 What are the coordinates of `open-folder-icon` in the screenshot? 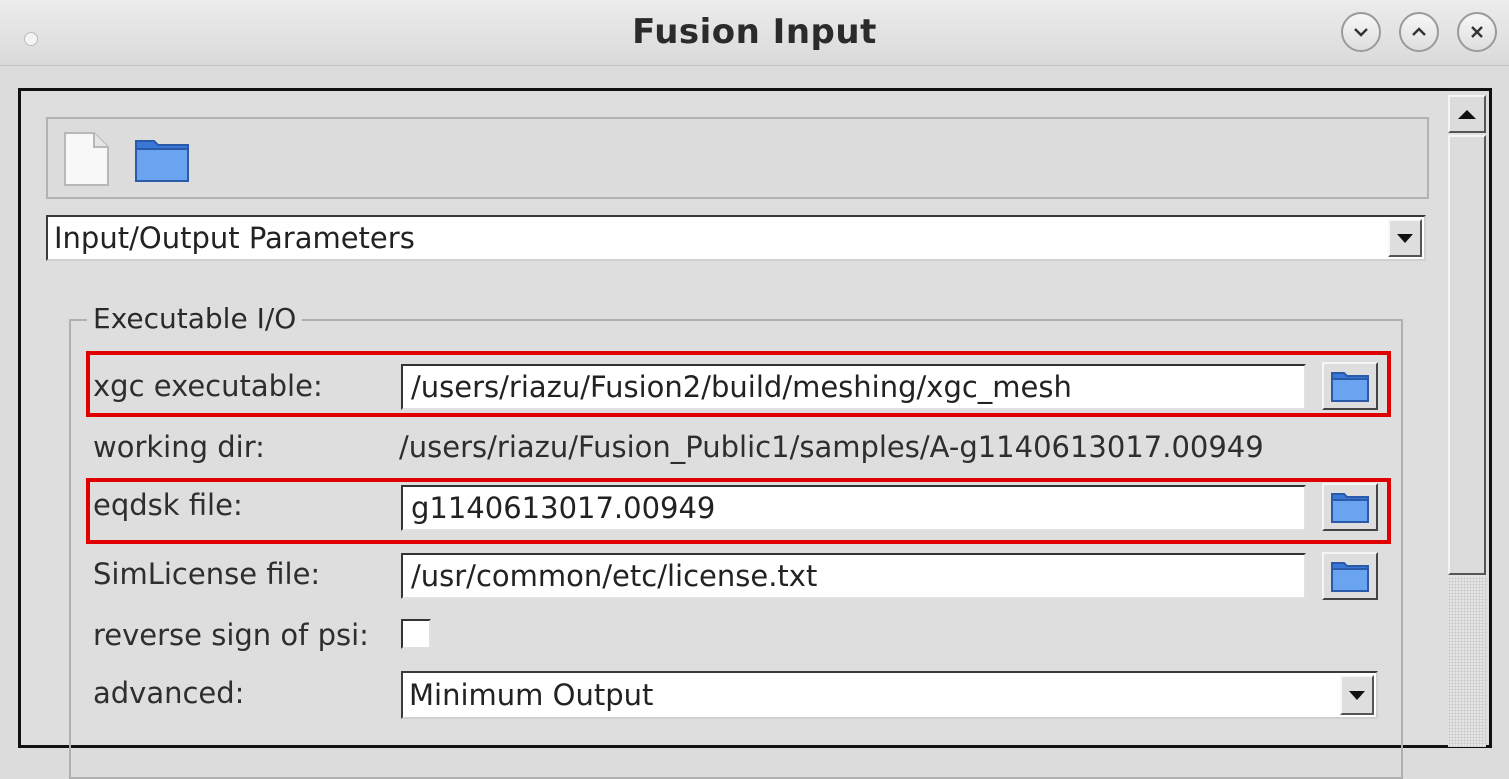 It's located at (162, 161).